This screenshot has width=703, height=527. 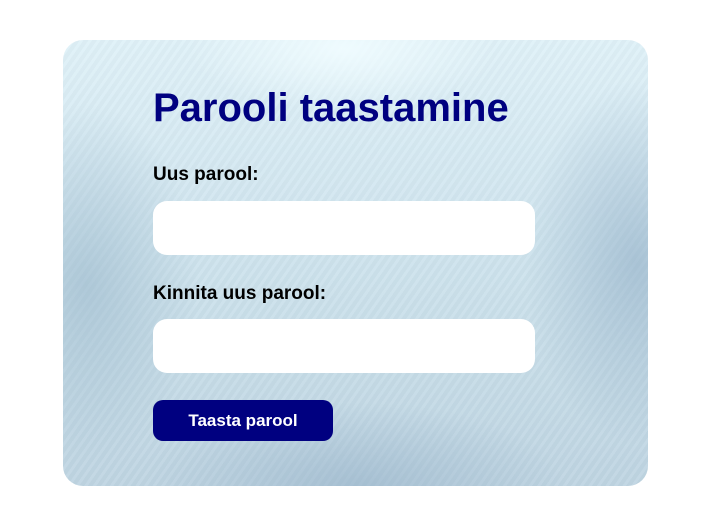 I want to click on new-password-input, so click(x=344, y=228).